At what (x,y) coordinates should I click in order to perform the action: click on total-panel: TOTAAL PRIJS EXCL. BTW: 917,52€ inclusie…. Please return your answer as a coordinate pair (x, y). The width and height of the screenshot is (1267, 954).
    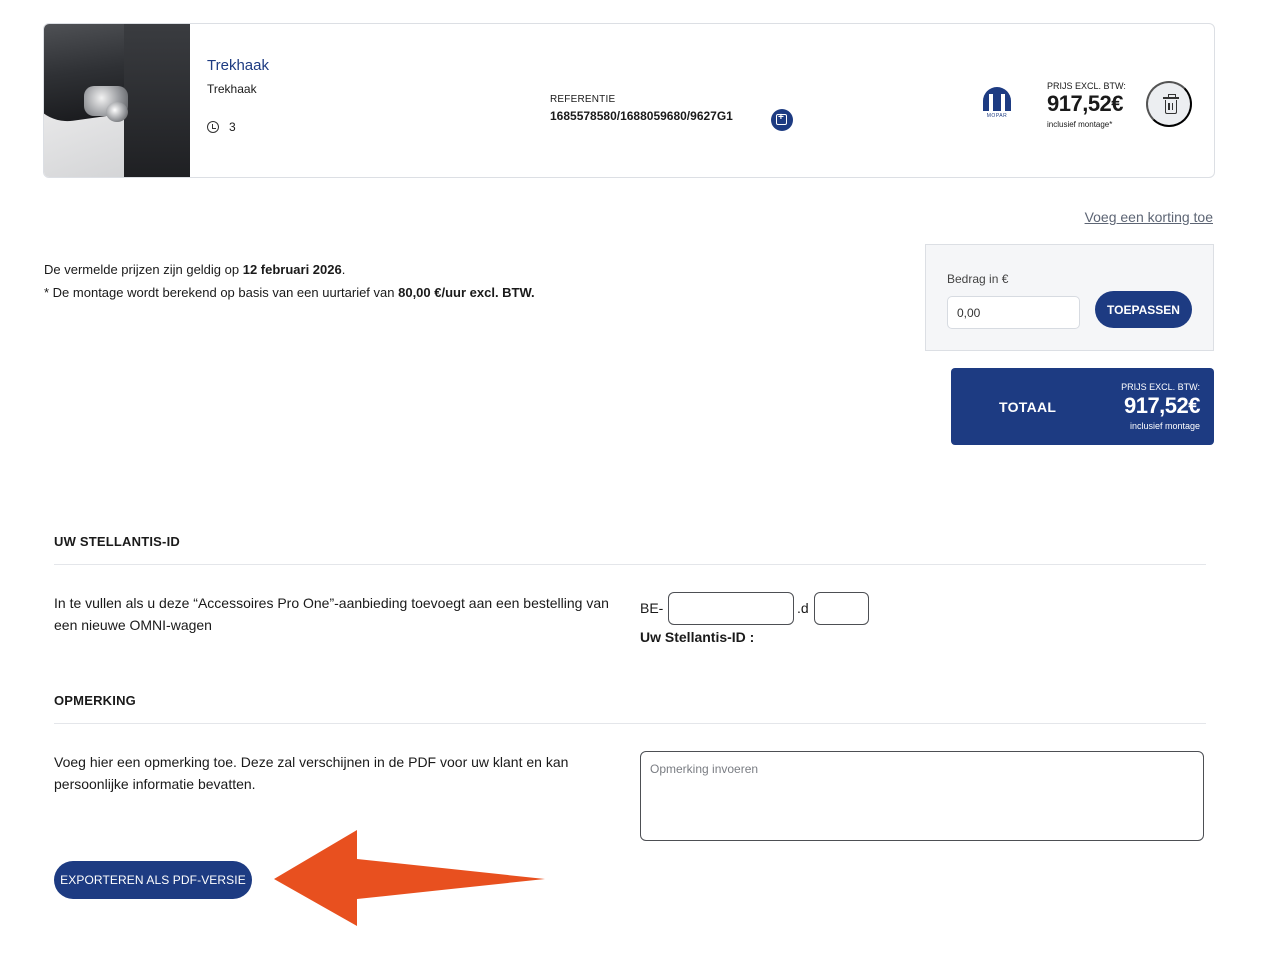
    Looking at the image, I should click on (1082, 406).